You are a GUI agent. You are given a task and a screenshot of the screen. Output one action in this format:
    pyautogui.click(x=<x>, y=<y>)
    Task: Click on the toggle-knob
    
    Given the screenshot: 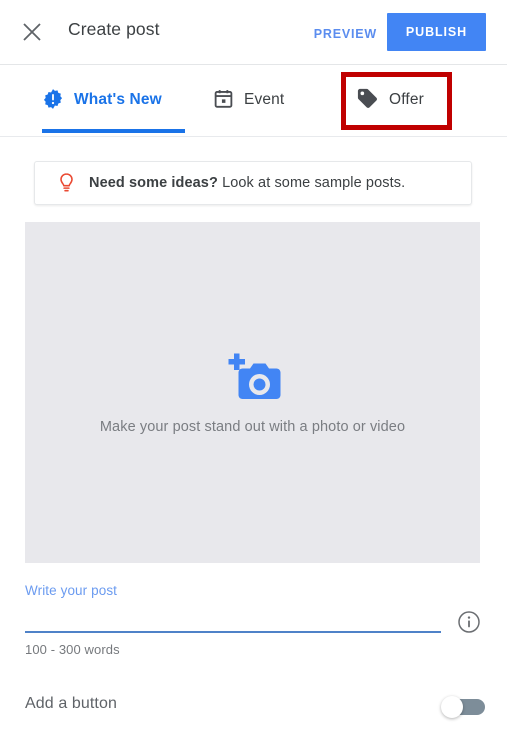 What is the action you would take?
    pyautogui.click(x=452, y=707)
    